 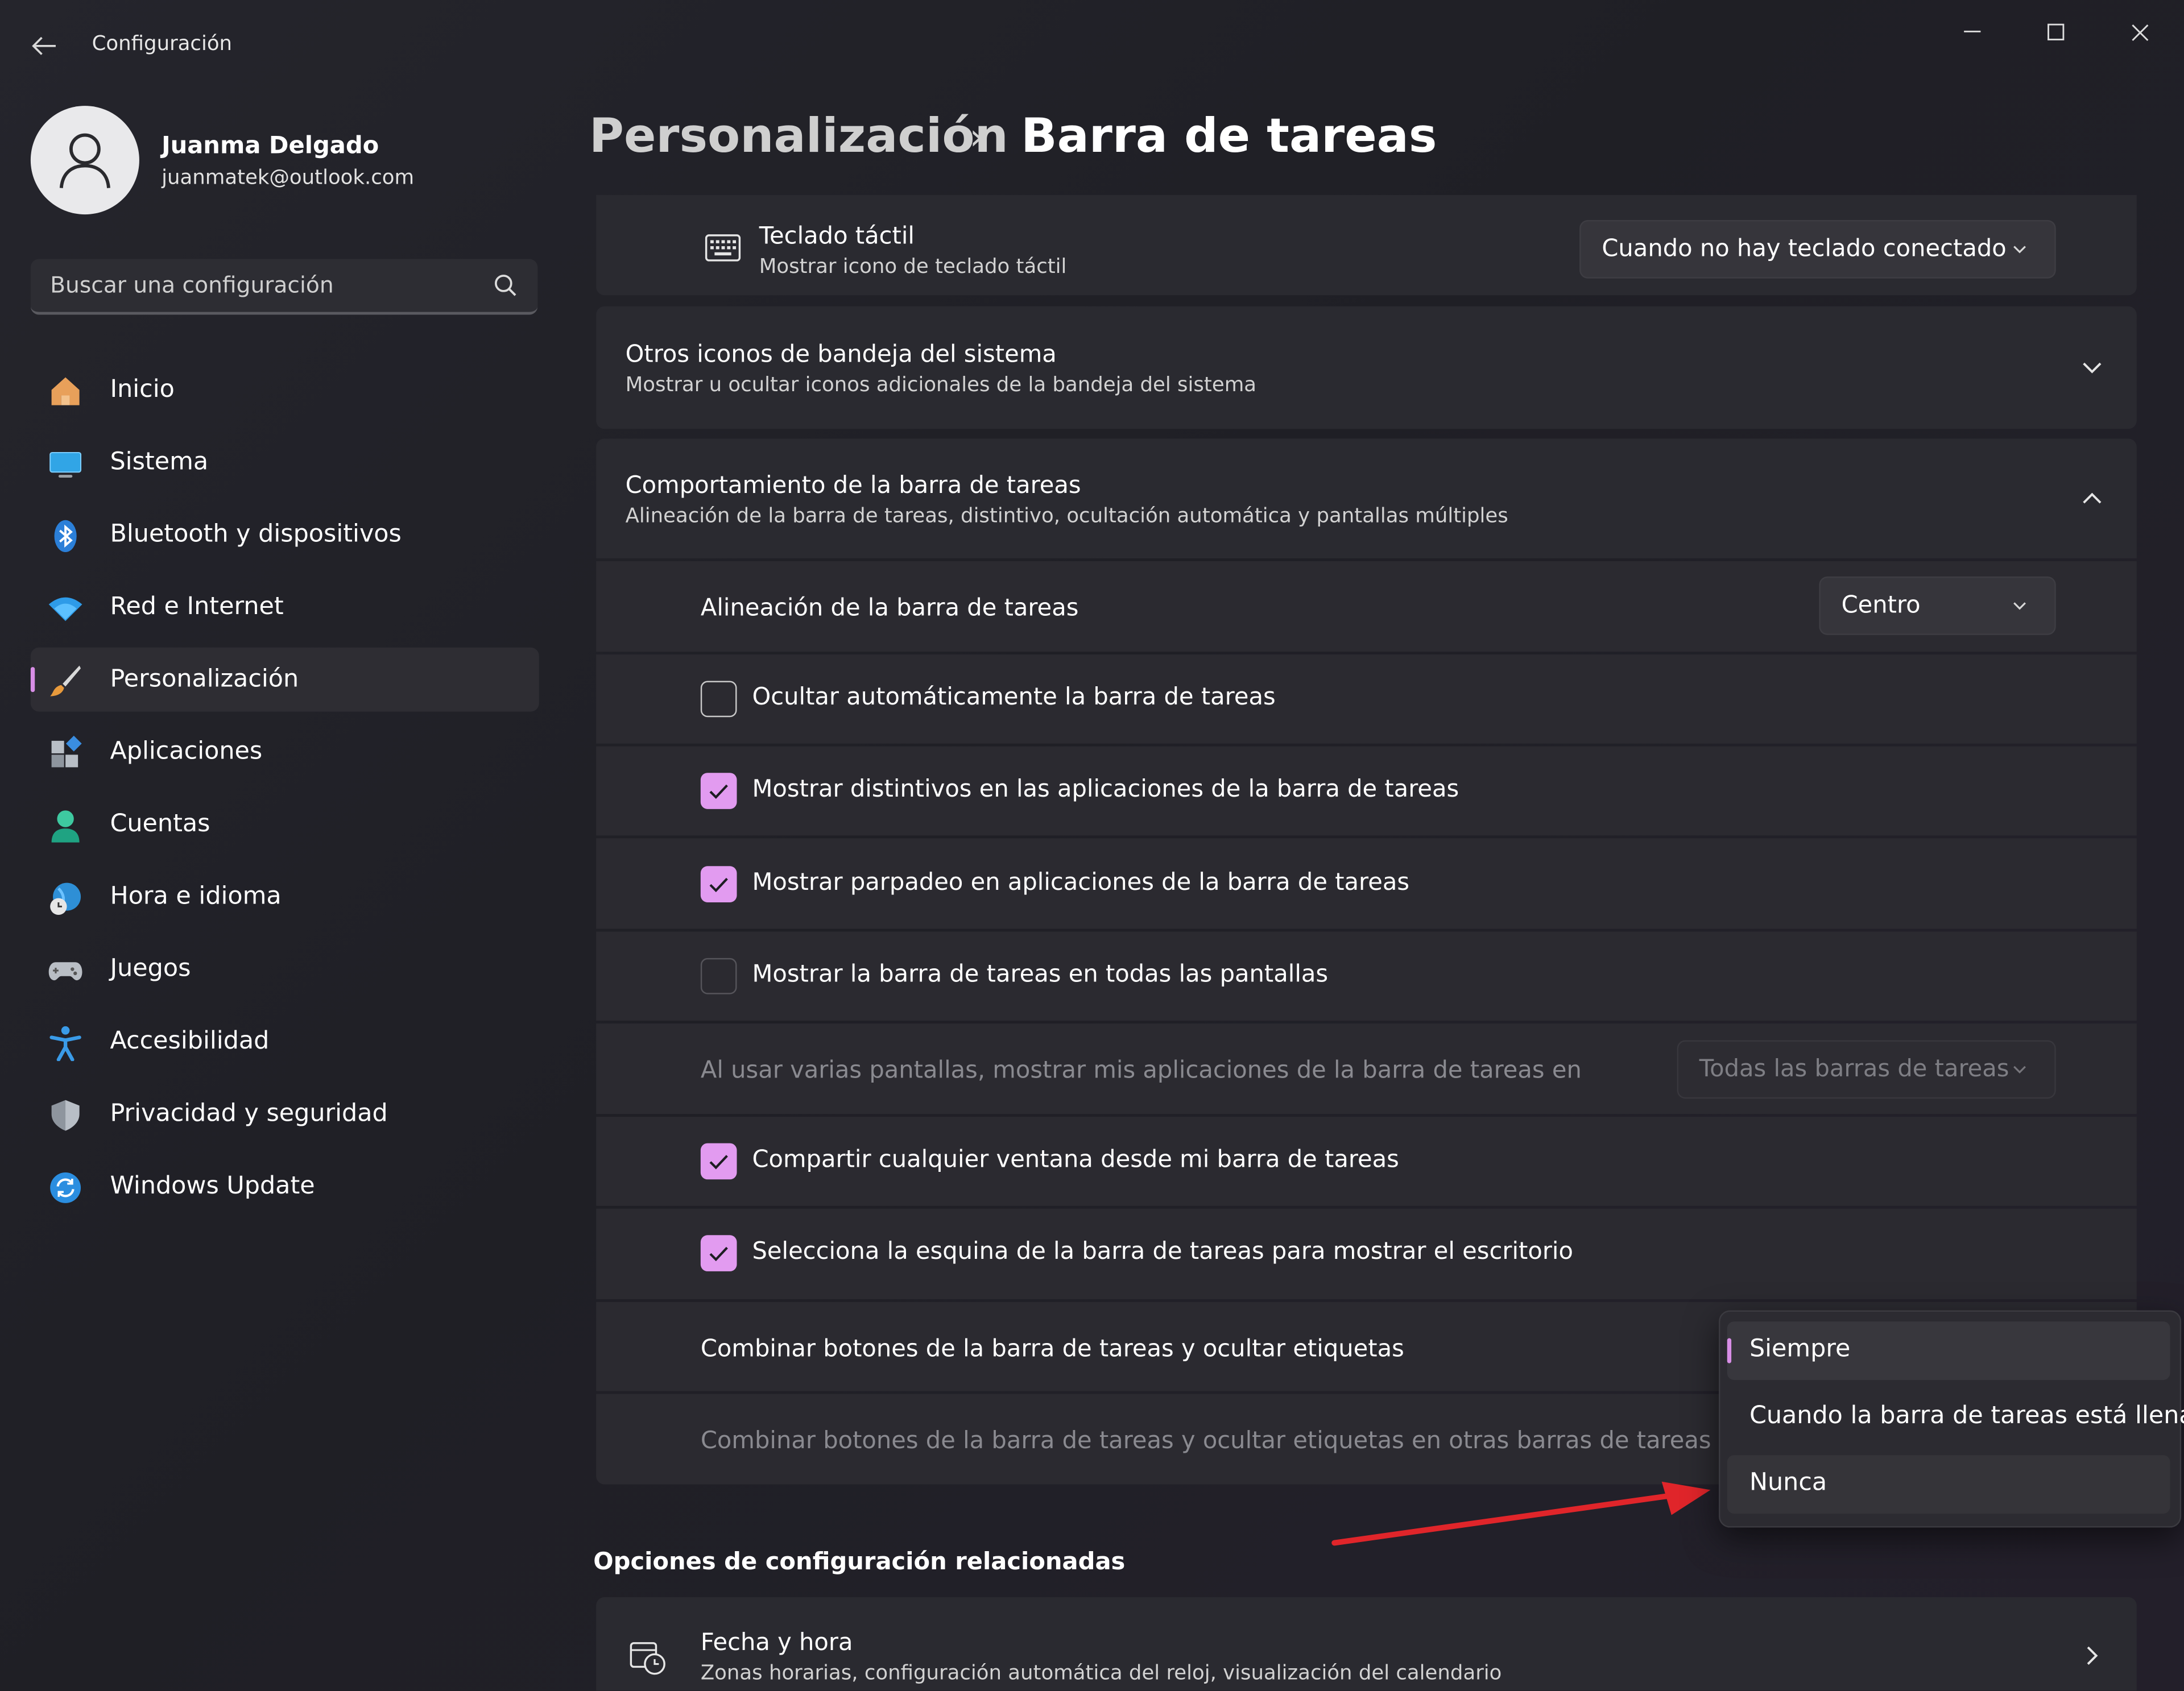 I want to click on wifi-icon, so click(x=65, y=609).